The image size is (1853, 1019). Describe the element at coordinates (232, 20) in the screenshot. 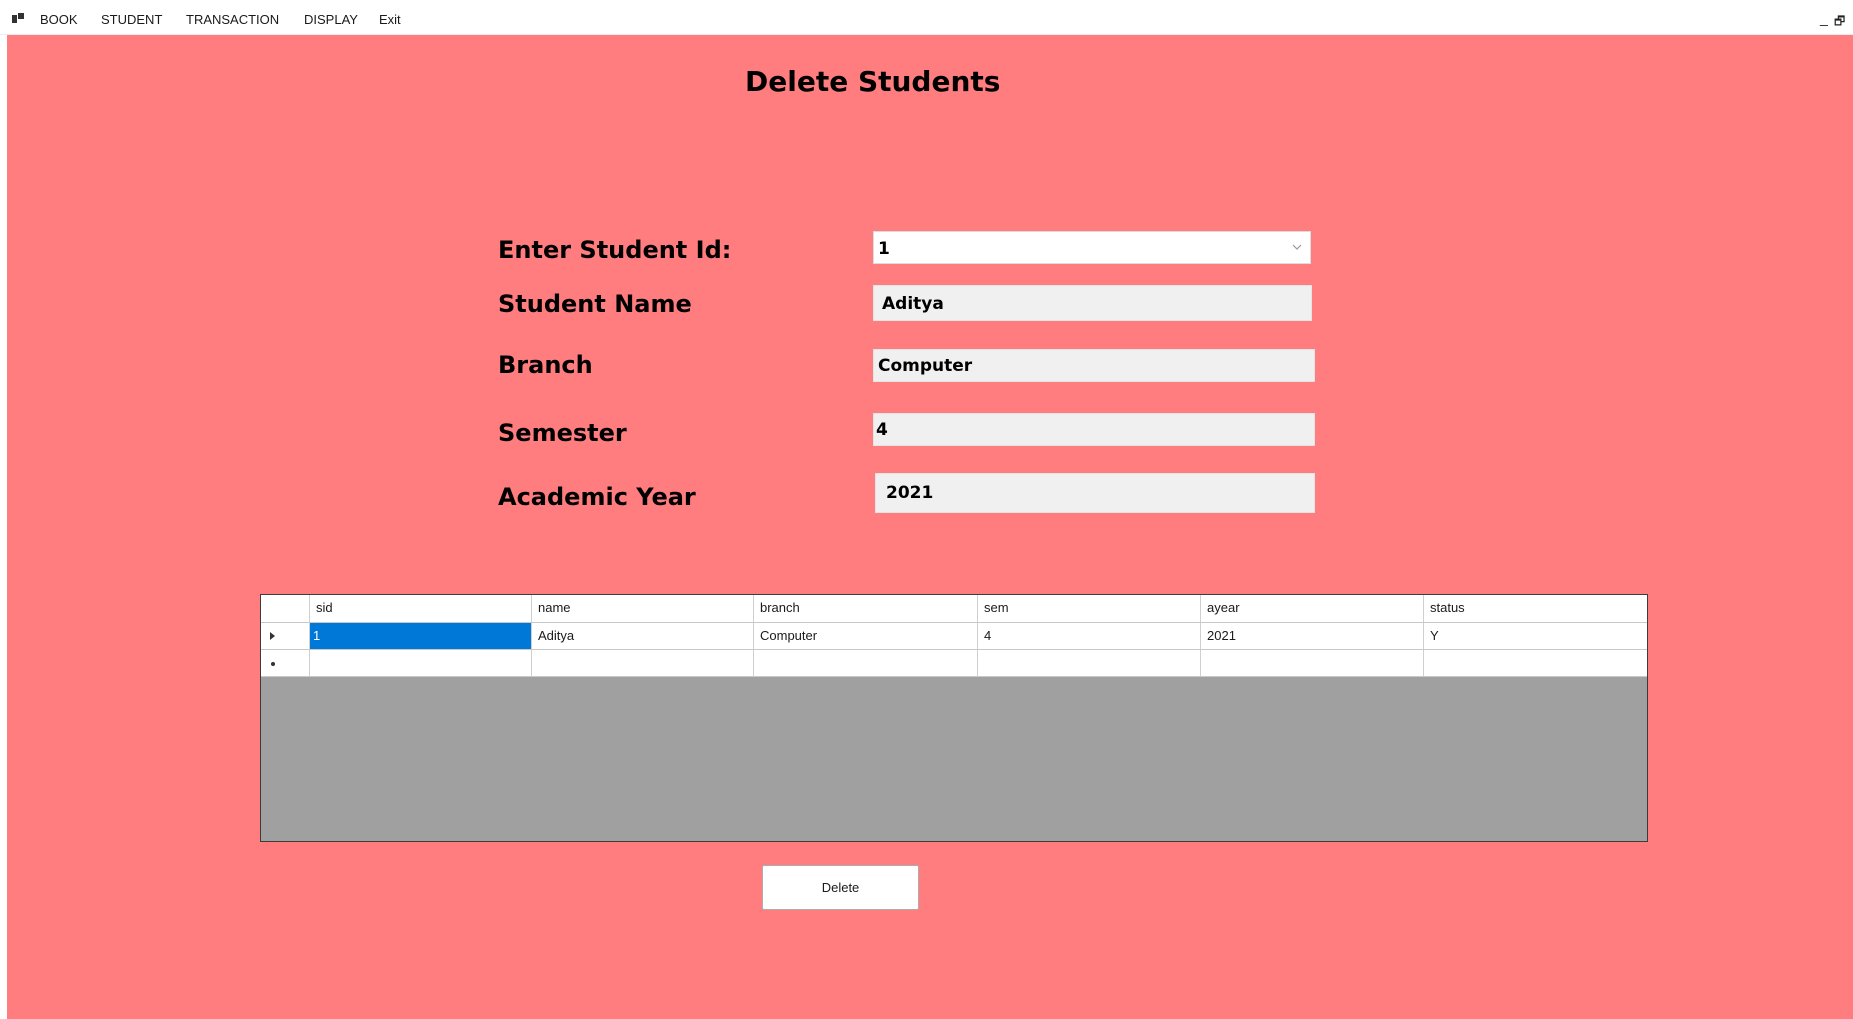

I see `menu-item-transaction: TRANSACTION` at that location.